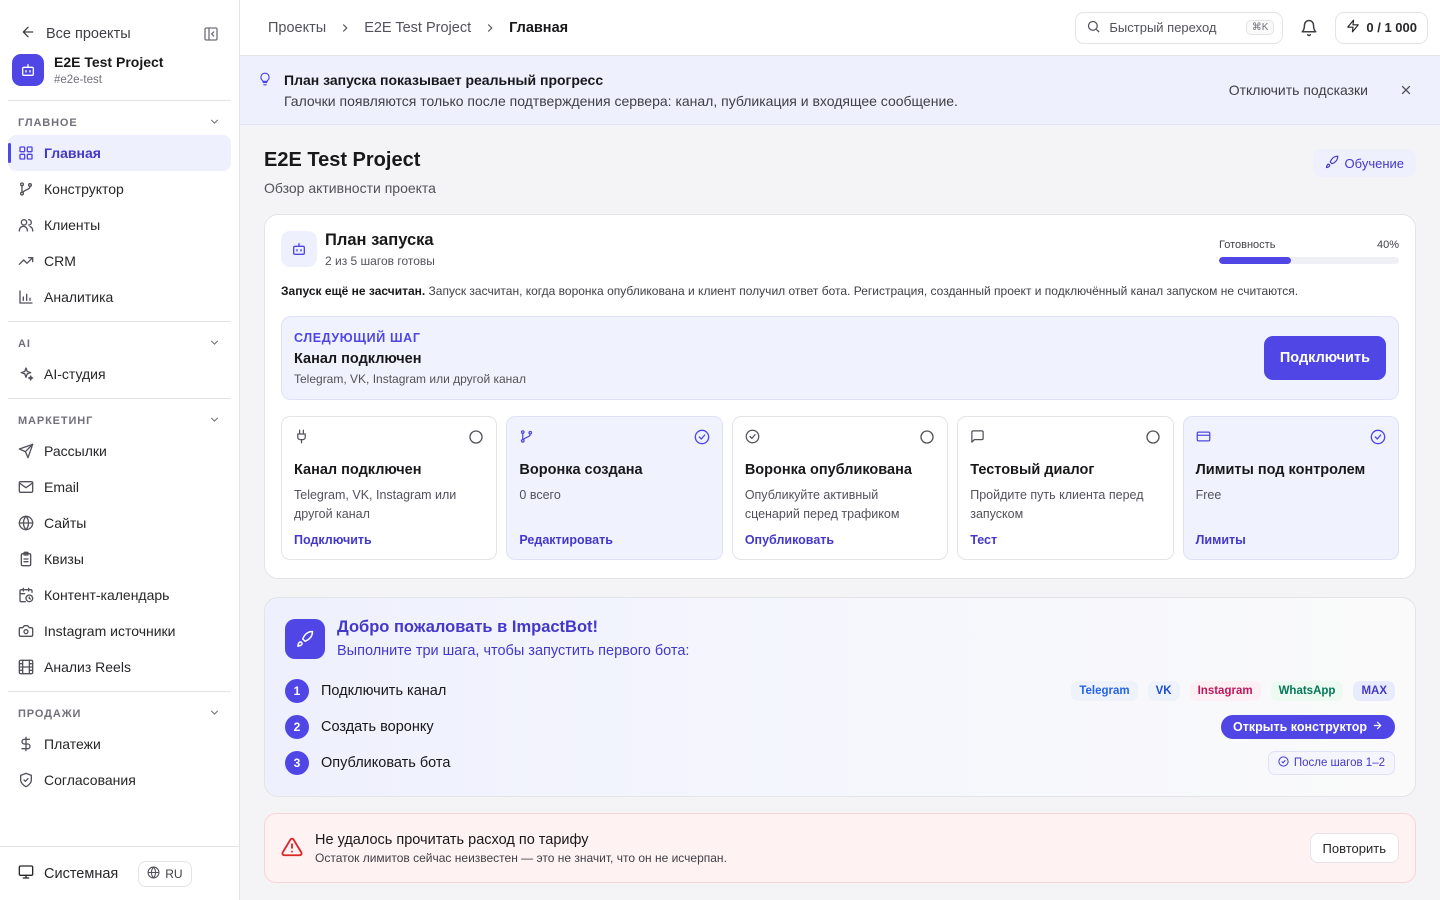 The height and width of the screenshot is (900, 1440). I want to click on sidebar-item-git-branch: Конструктор, so click(119, 189).